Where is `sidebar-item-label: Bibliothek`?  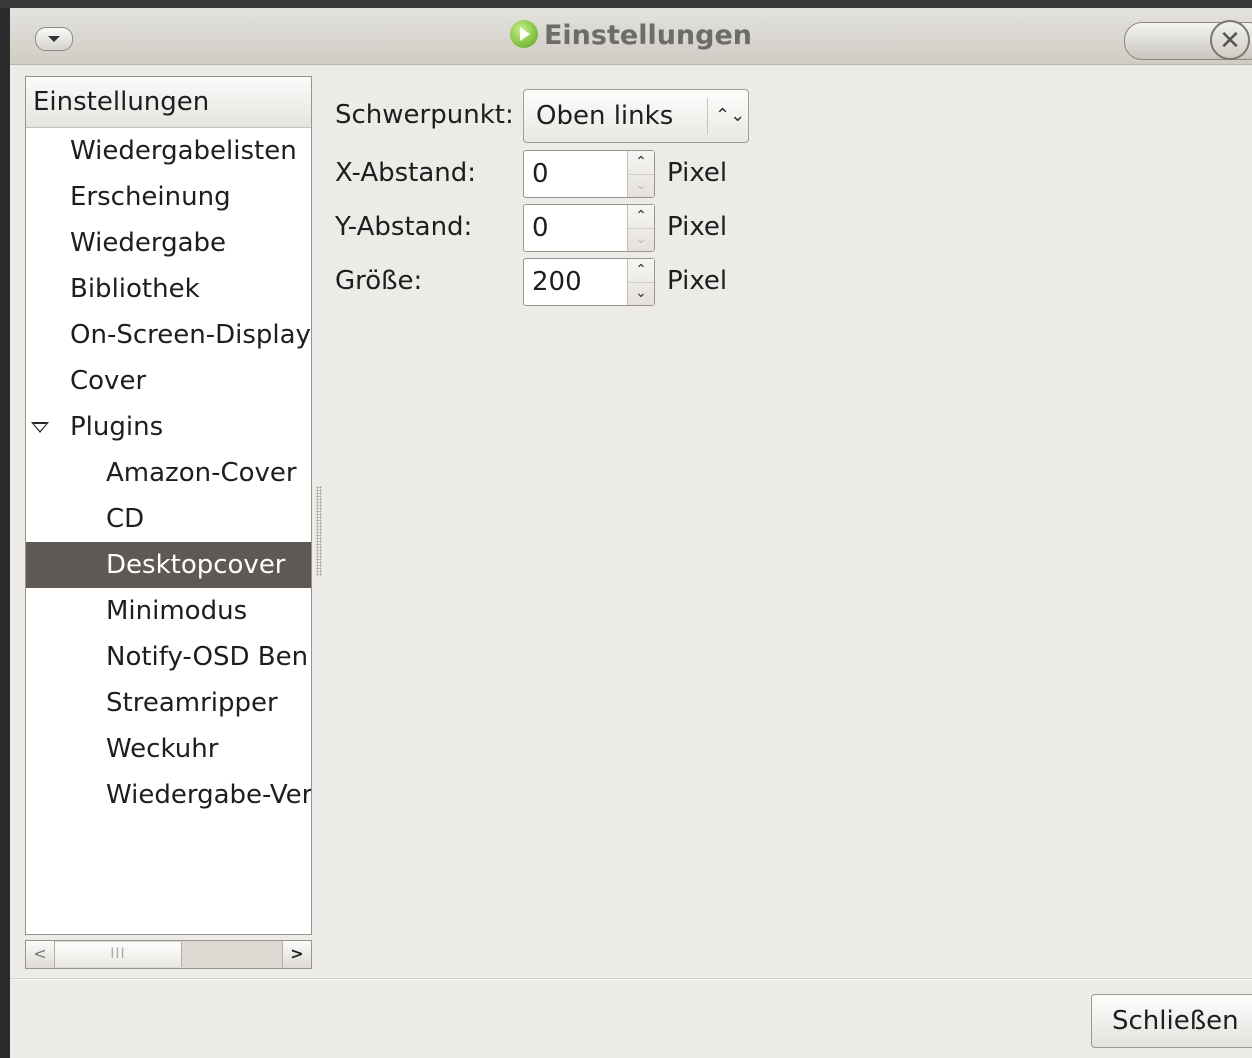
sidebar-item-label: Bibliothek is located at coordinates (135, 289).